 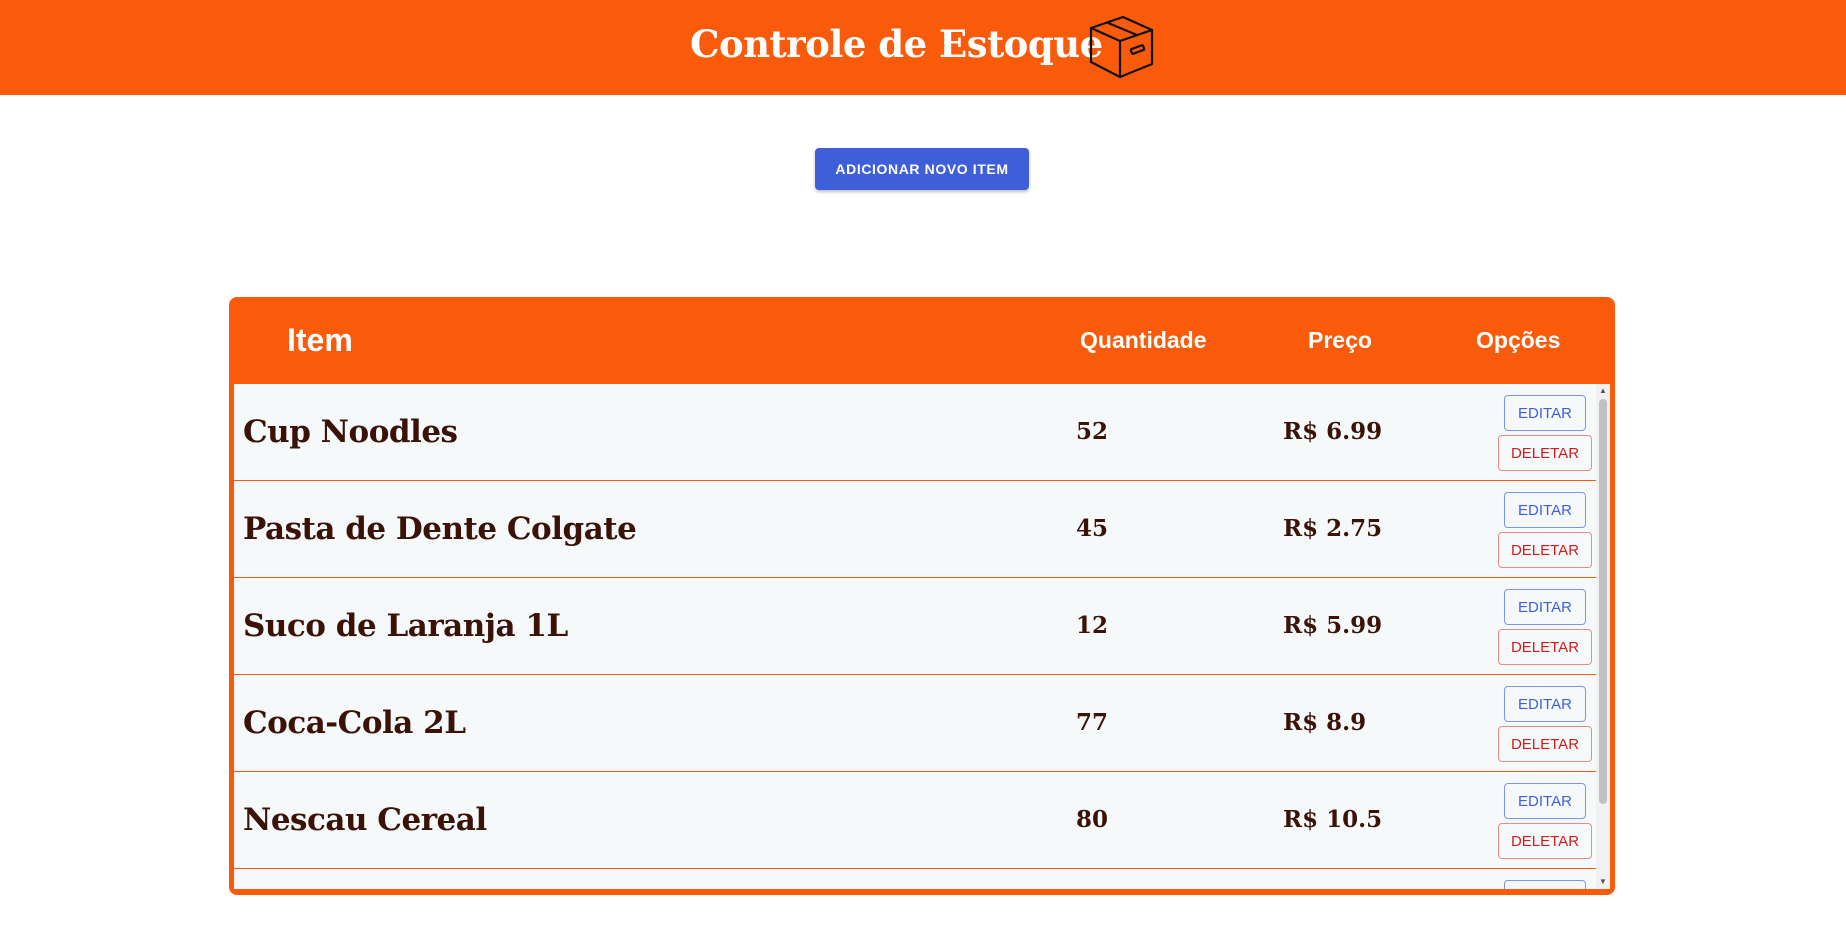 What do you see at coordinates (915, 723) in the screenshot?
I see `table-row: Coca-Cola 2L 77 R$ 8.9 EDITAR DELETAR` at bounding box center [915, 723].